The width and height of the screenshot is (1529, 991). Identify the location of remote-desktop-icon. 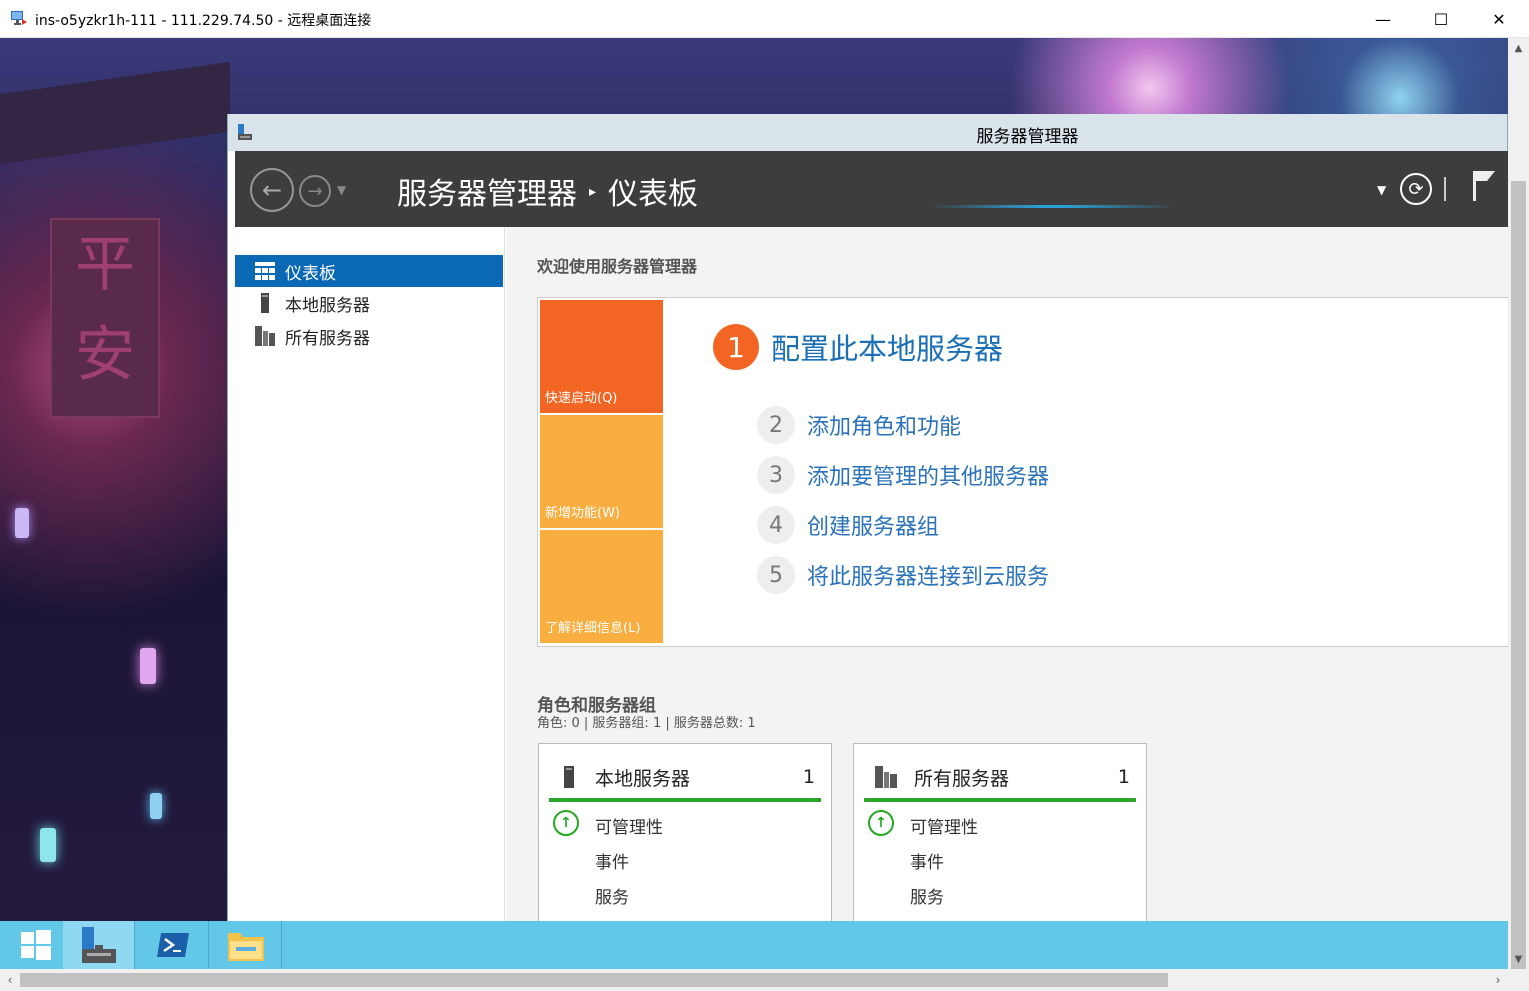
(19, 18).